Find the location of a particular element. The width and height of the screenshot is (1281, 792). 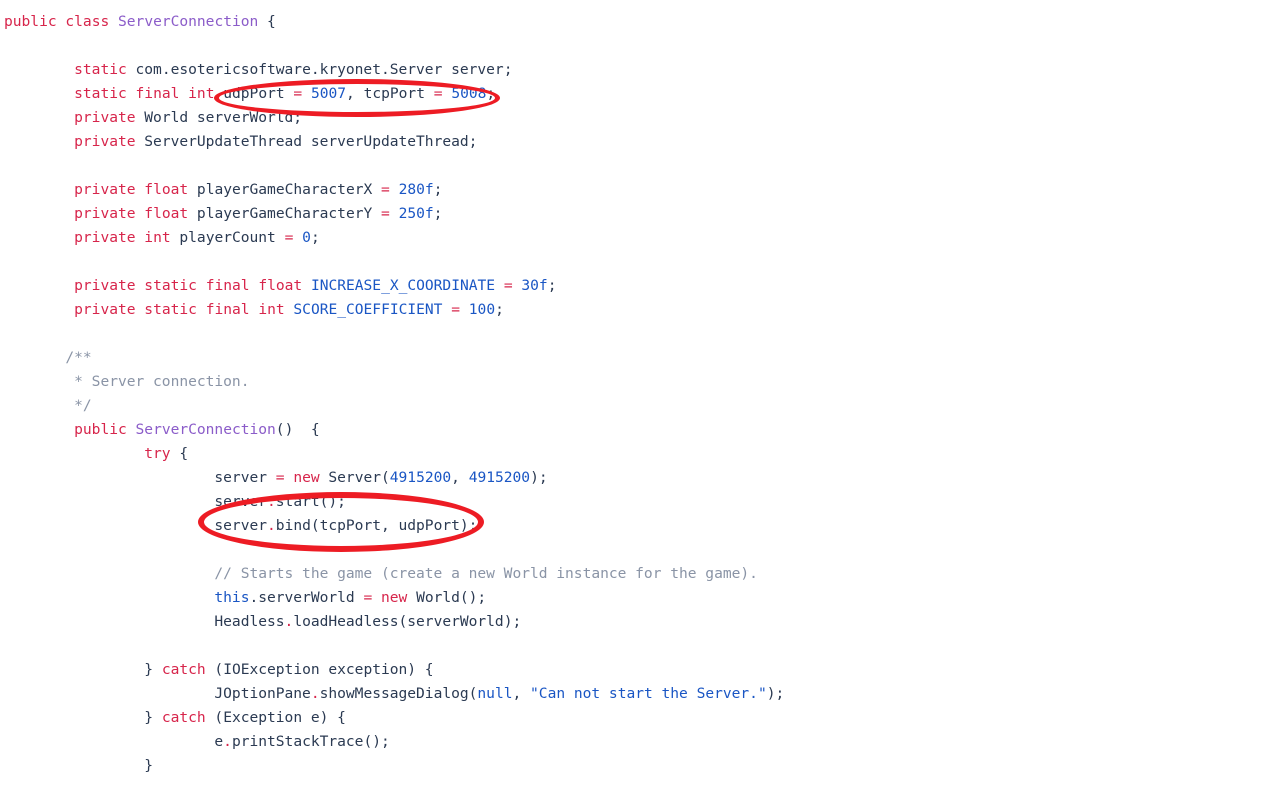

code-line: } catch (IOException exception) { is located at coordinates (394, 670).